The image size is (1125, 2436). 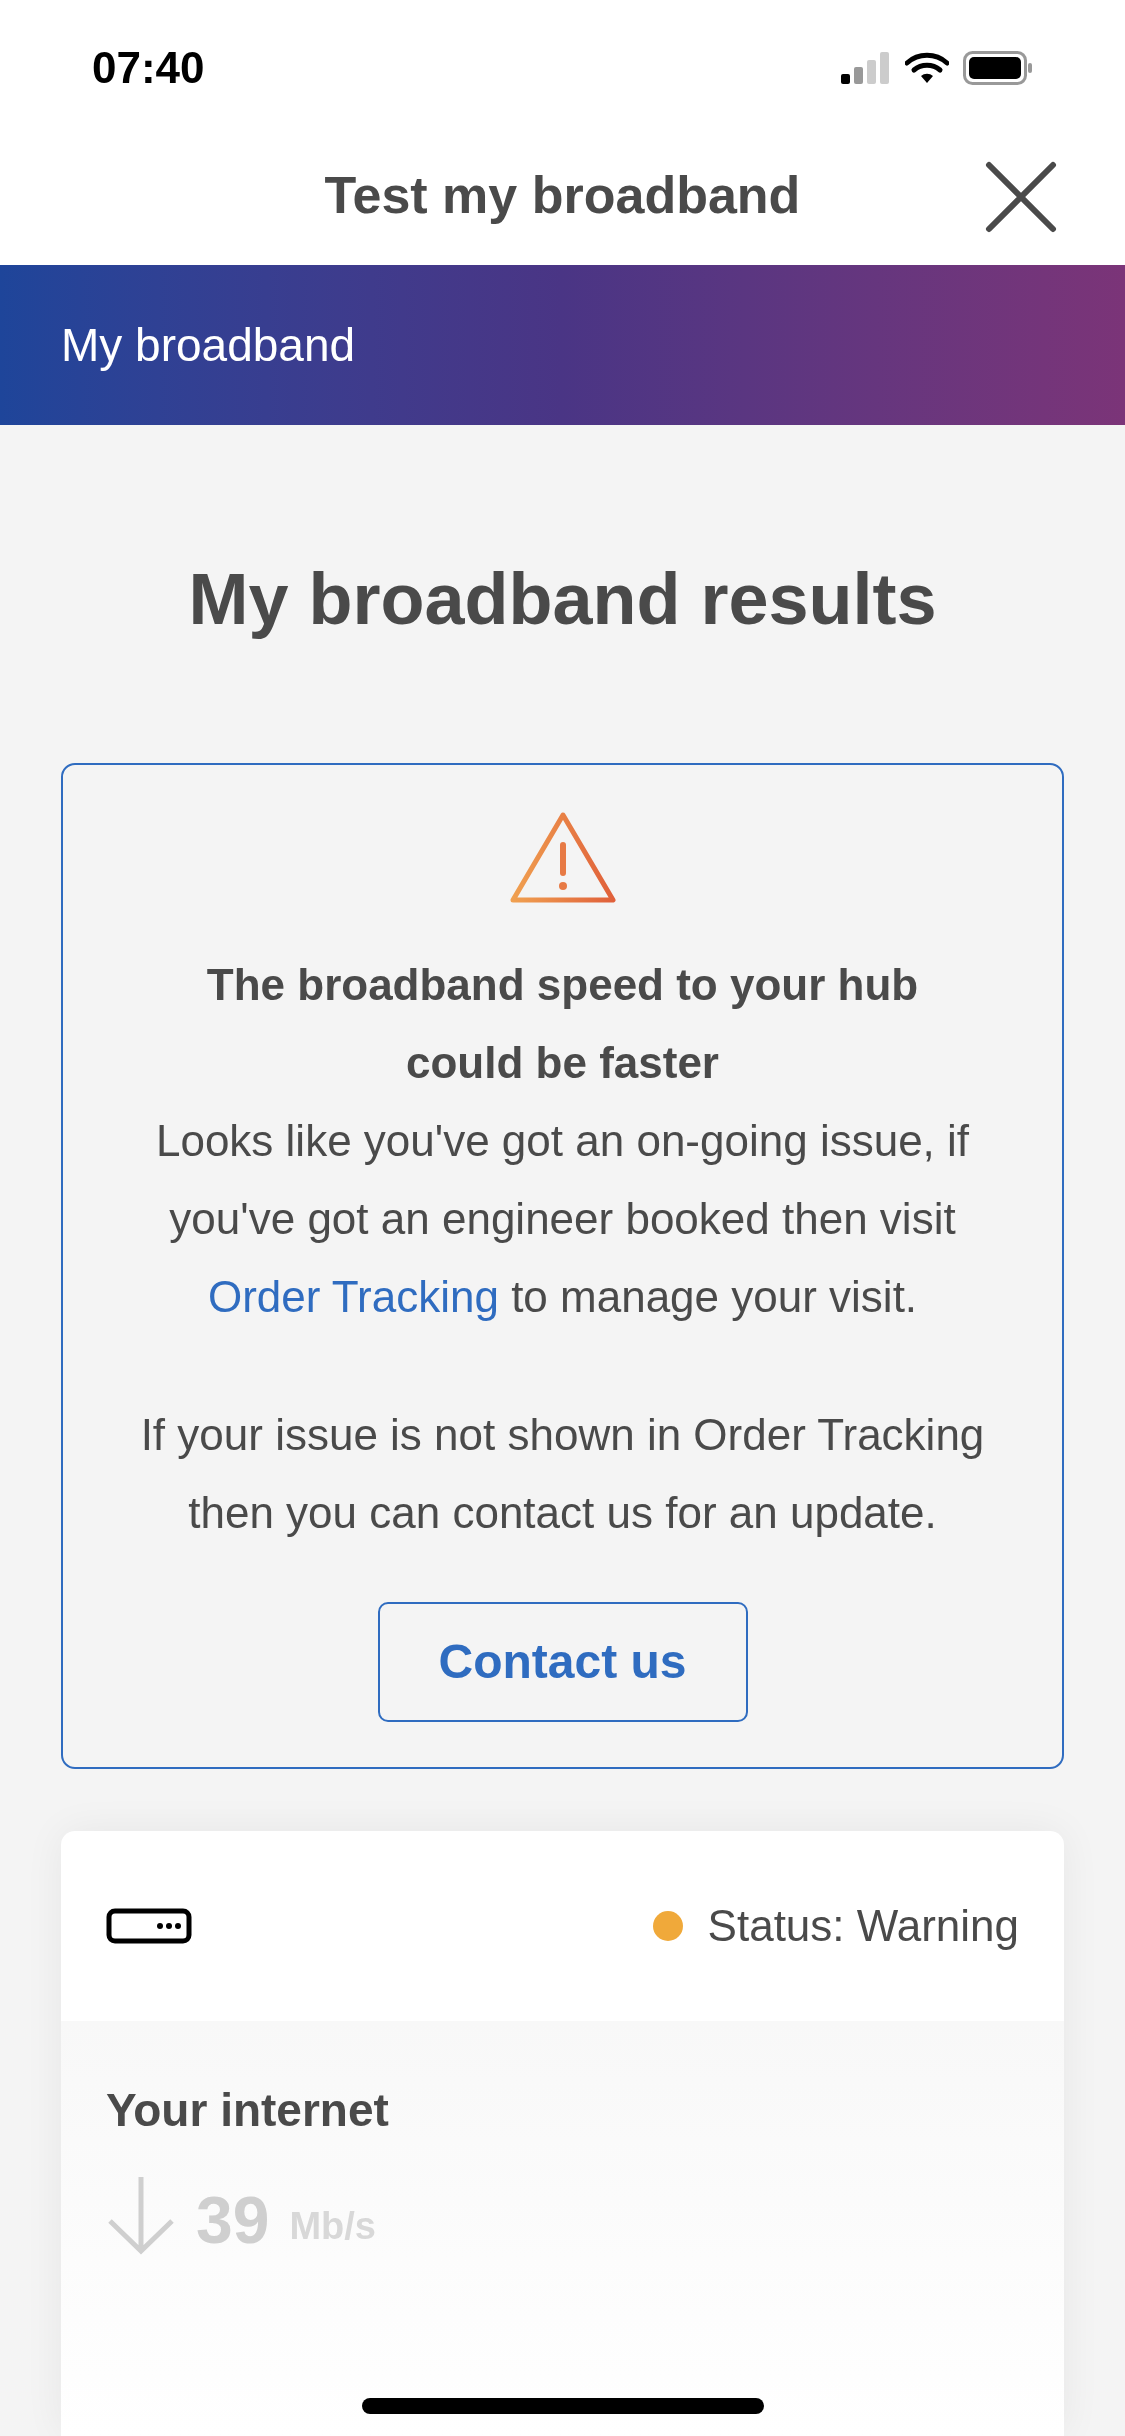 I want to click on status-label: Status: Warning, so click(x=863, y=1926).